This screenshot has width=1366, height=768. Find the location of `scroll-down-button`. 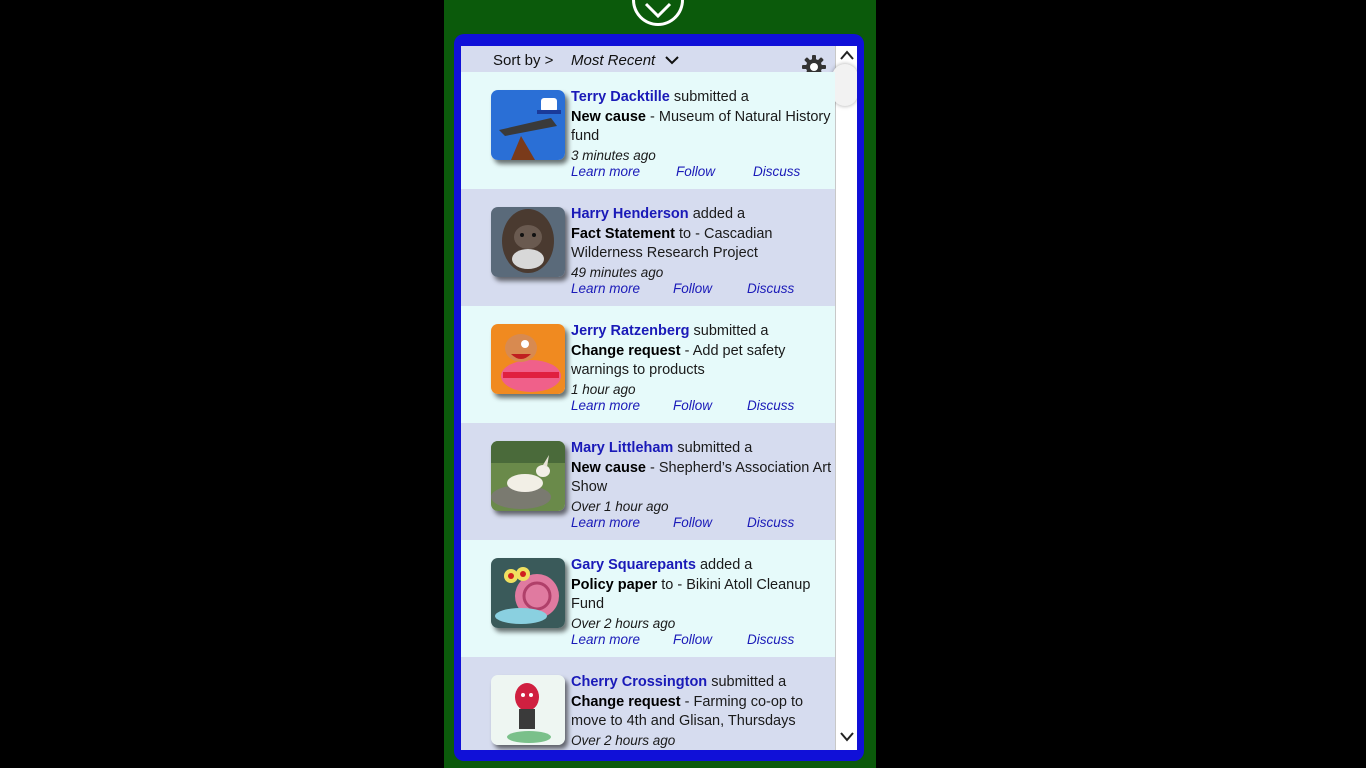

scroll-down-button is located at coordinates (847, 737).